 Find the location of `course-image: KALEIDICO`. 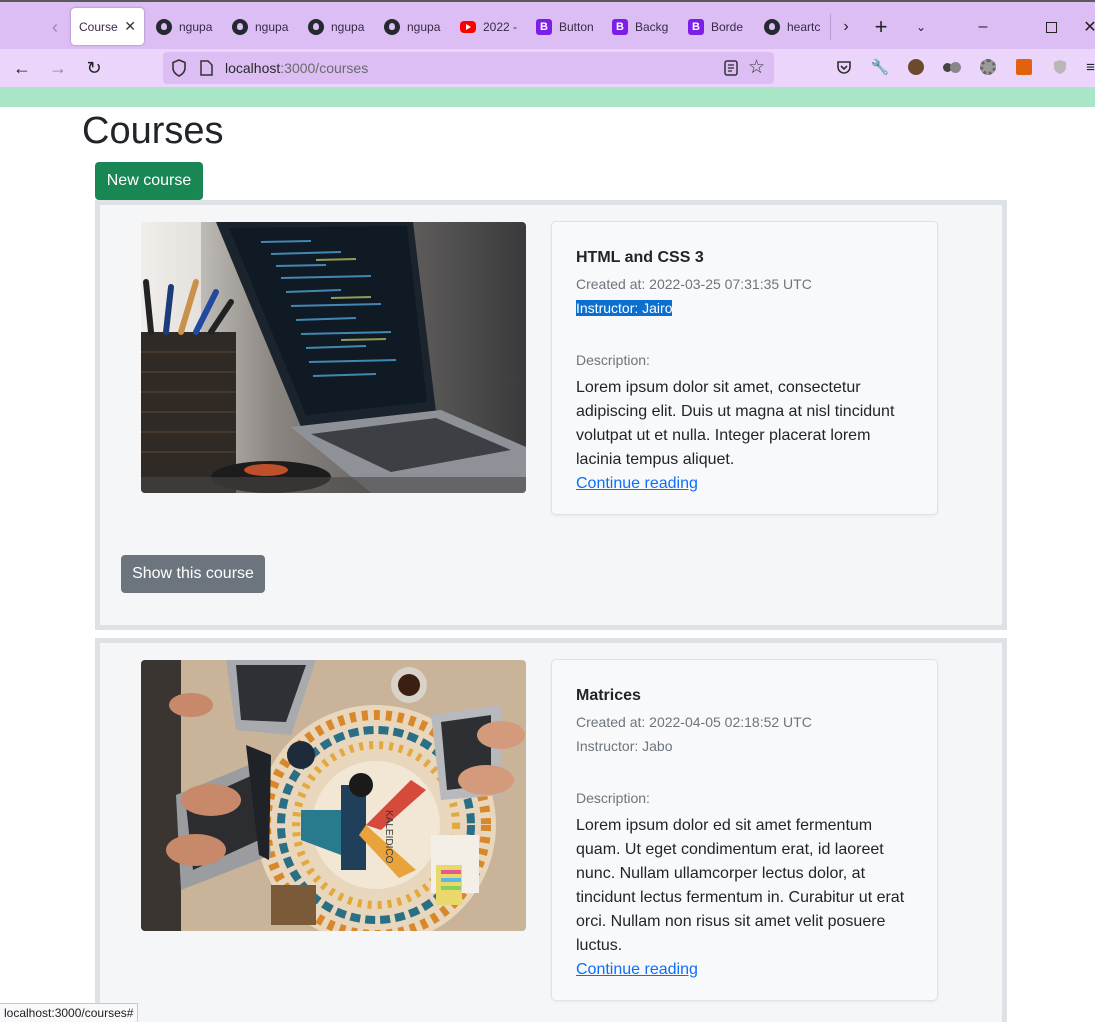

course-image: KALEIDICO is located at coordinates (333, 795).